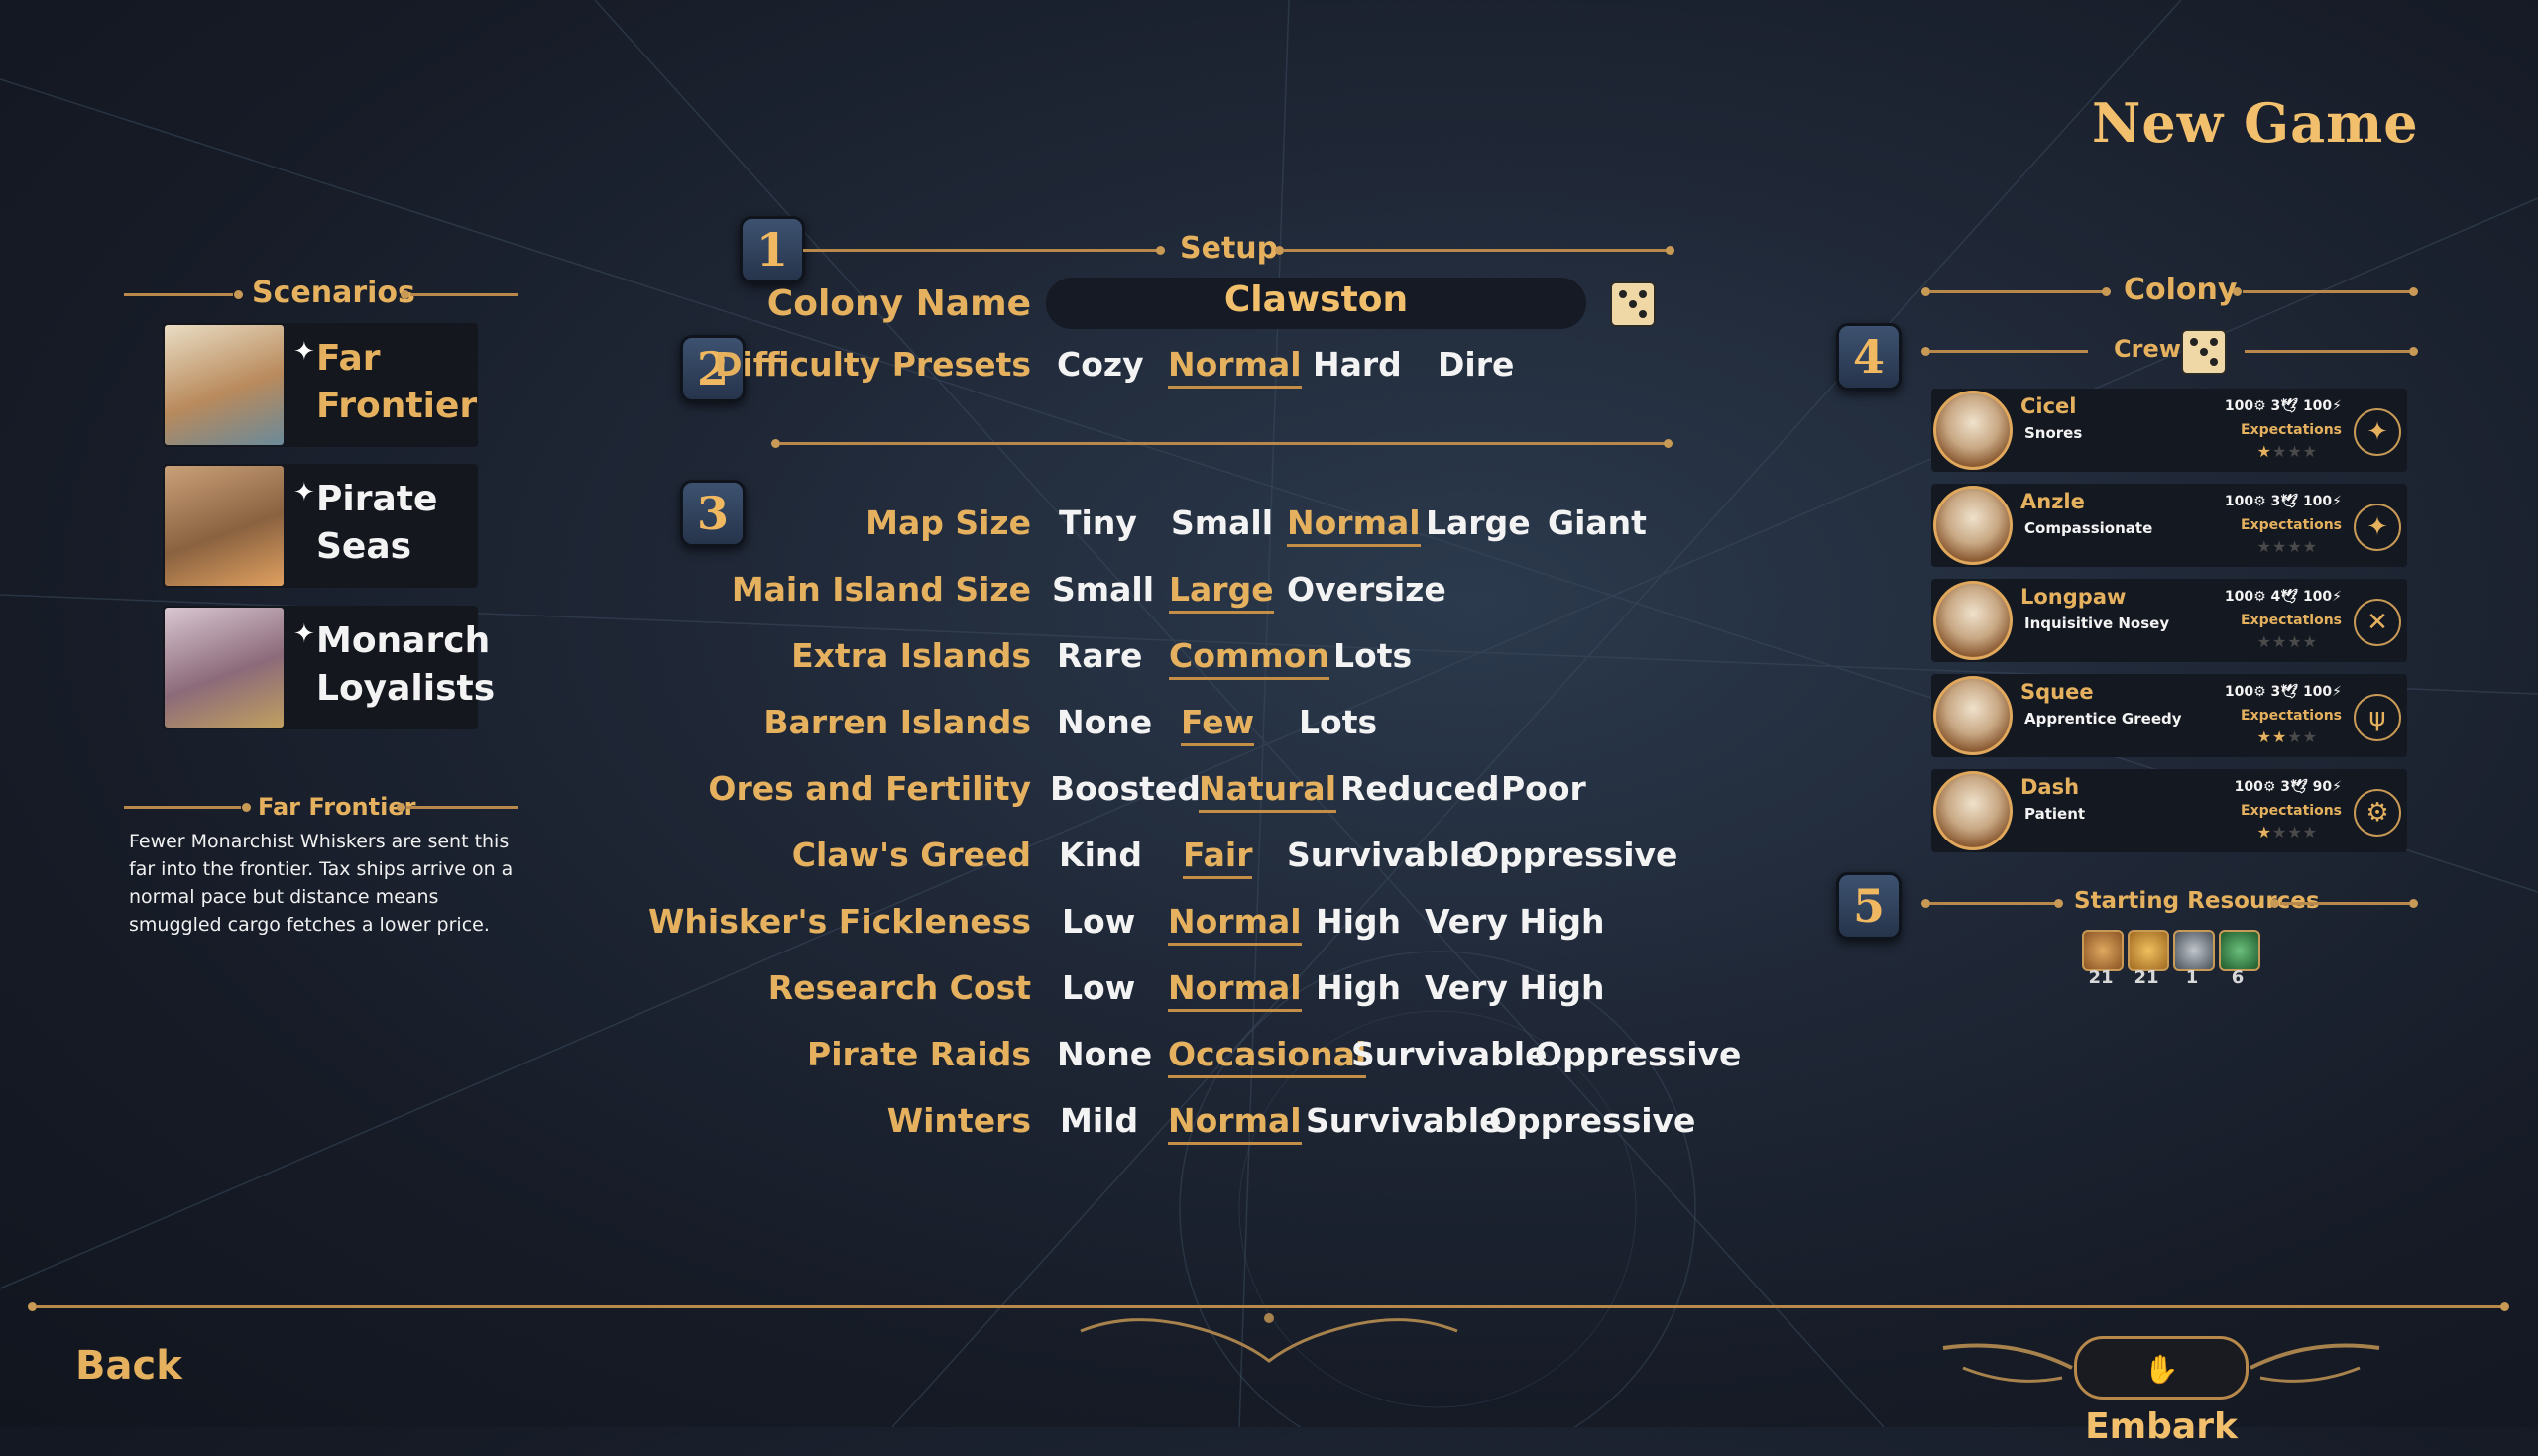 The width and height of the screenshot is (2538, 1456). I want to click on setting-label-barren-islands: Barren Islands, so click(897, 722).